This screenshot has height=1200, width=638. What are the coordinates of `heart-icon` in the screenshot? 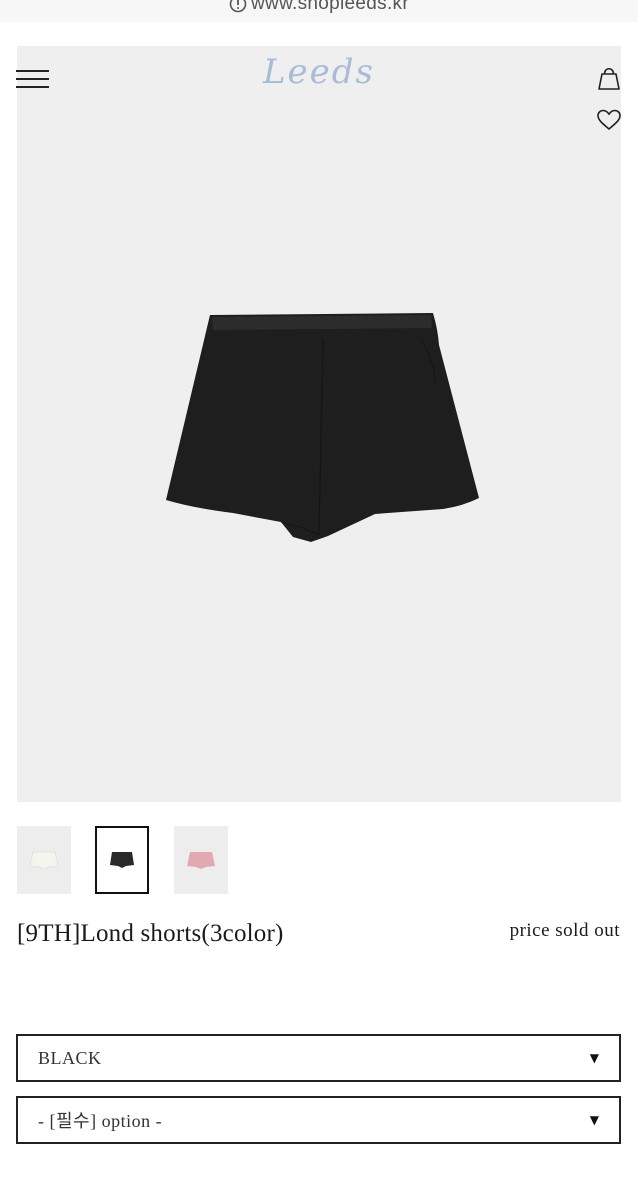 It's located at (609, 120).